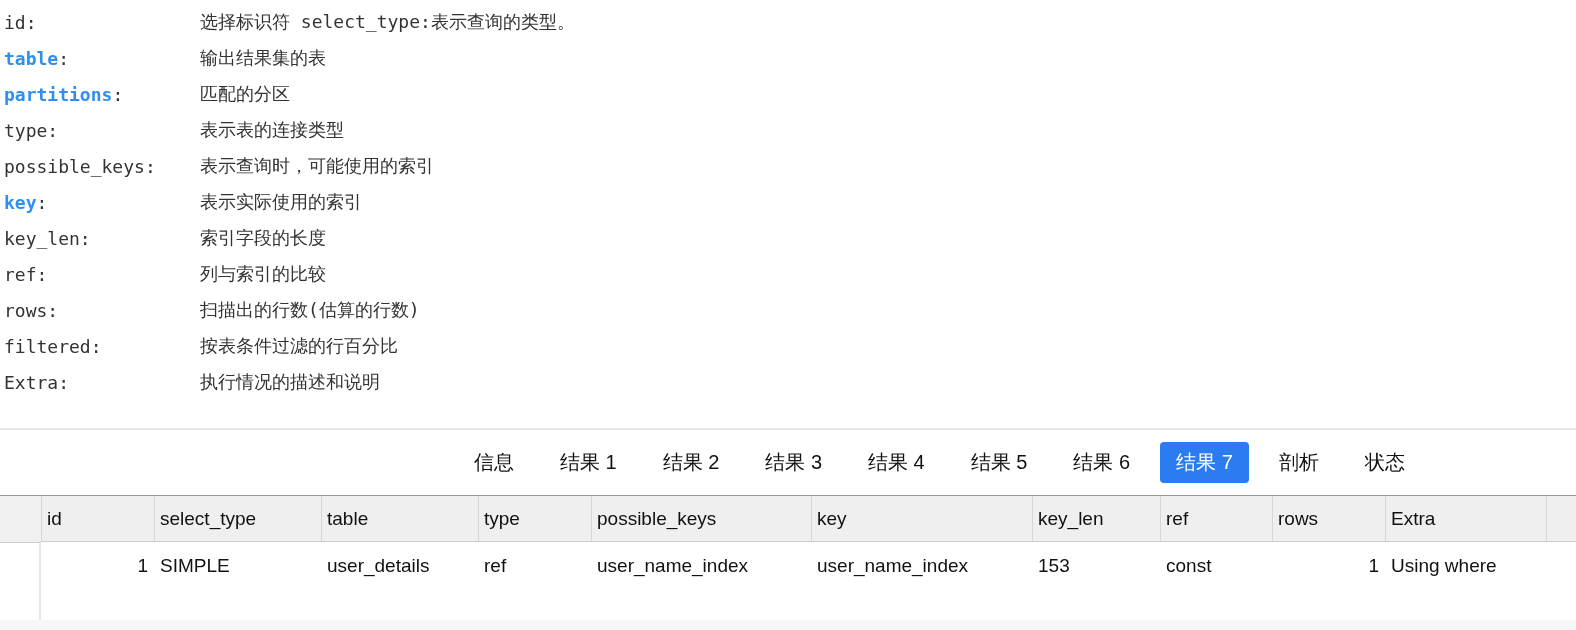  What do you see at coordinates (74, 166) in the screenshot?
I see `field-name: possible_keys` at bounding box center [74, 166].